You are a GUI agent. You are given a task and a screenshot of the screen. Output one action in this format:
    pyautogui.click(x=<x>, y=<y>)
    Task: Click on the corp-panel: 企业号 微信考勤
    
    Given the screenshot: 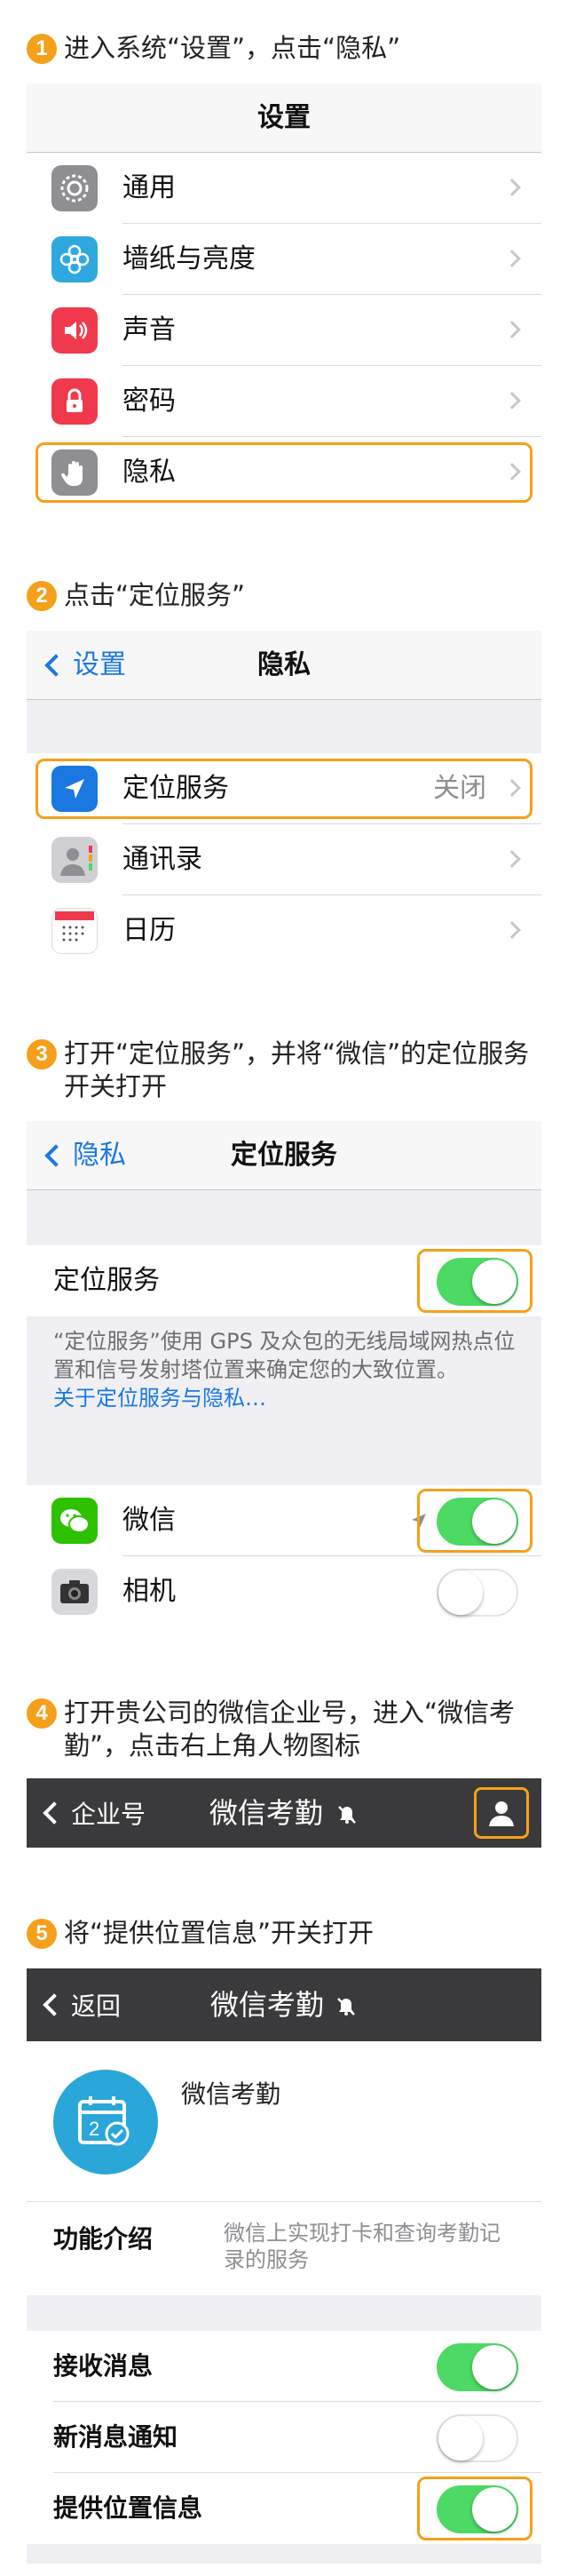 What is the action you would take?
    pyautogui.click(x=284, y=1813)
    